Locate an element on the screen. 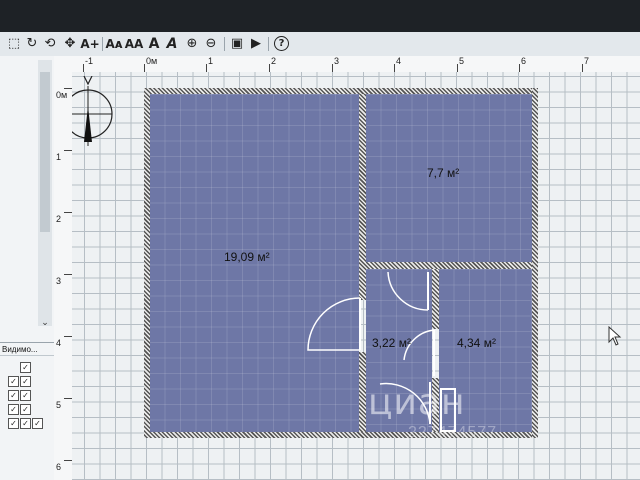 Image resolution: width=640 pixels, height=480 pixels. italic-text-icon: A is located at coordinates (172, 44).